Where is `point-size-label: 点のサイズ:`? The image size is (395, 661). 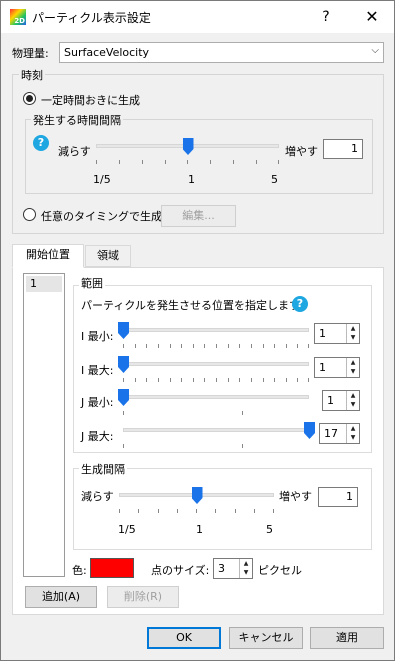
point-size-label: 点のサイズ: is located at coordinates (180, 570).